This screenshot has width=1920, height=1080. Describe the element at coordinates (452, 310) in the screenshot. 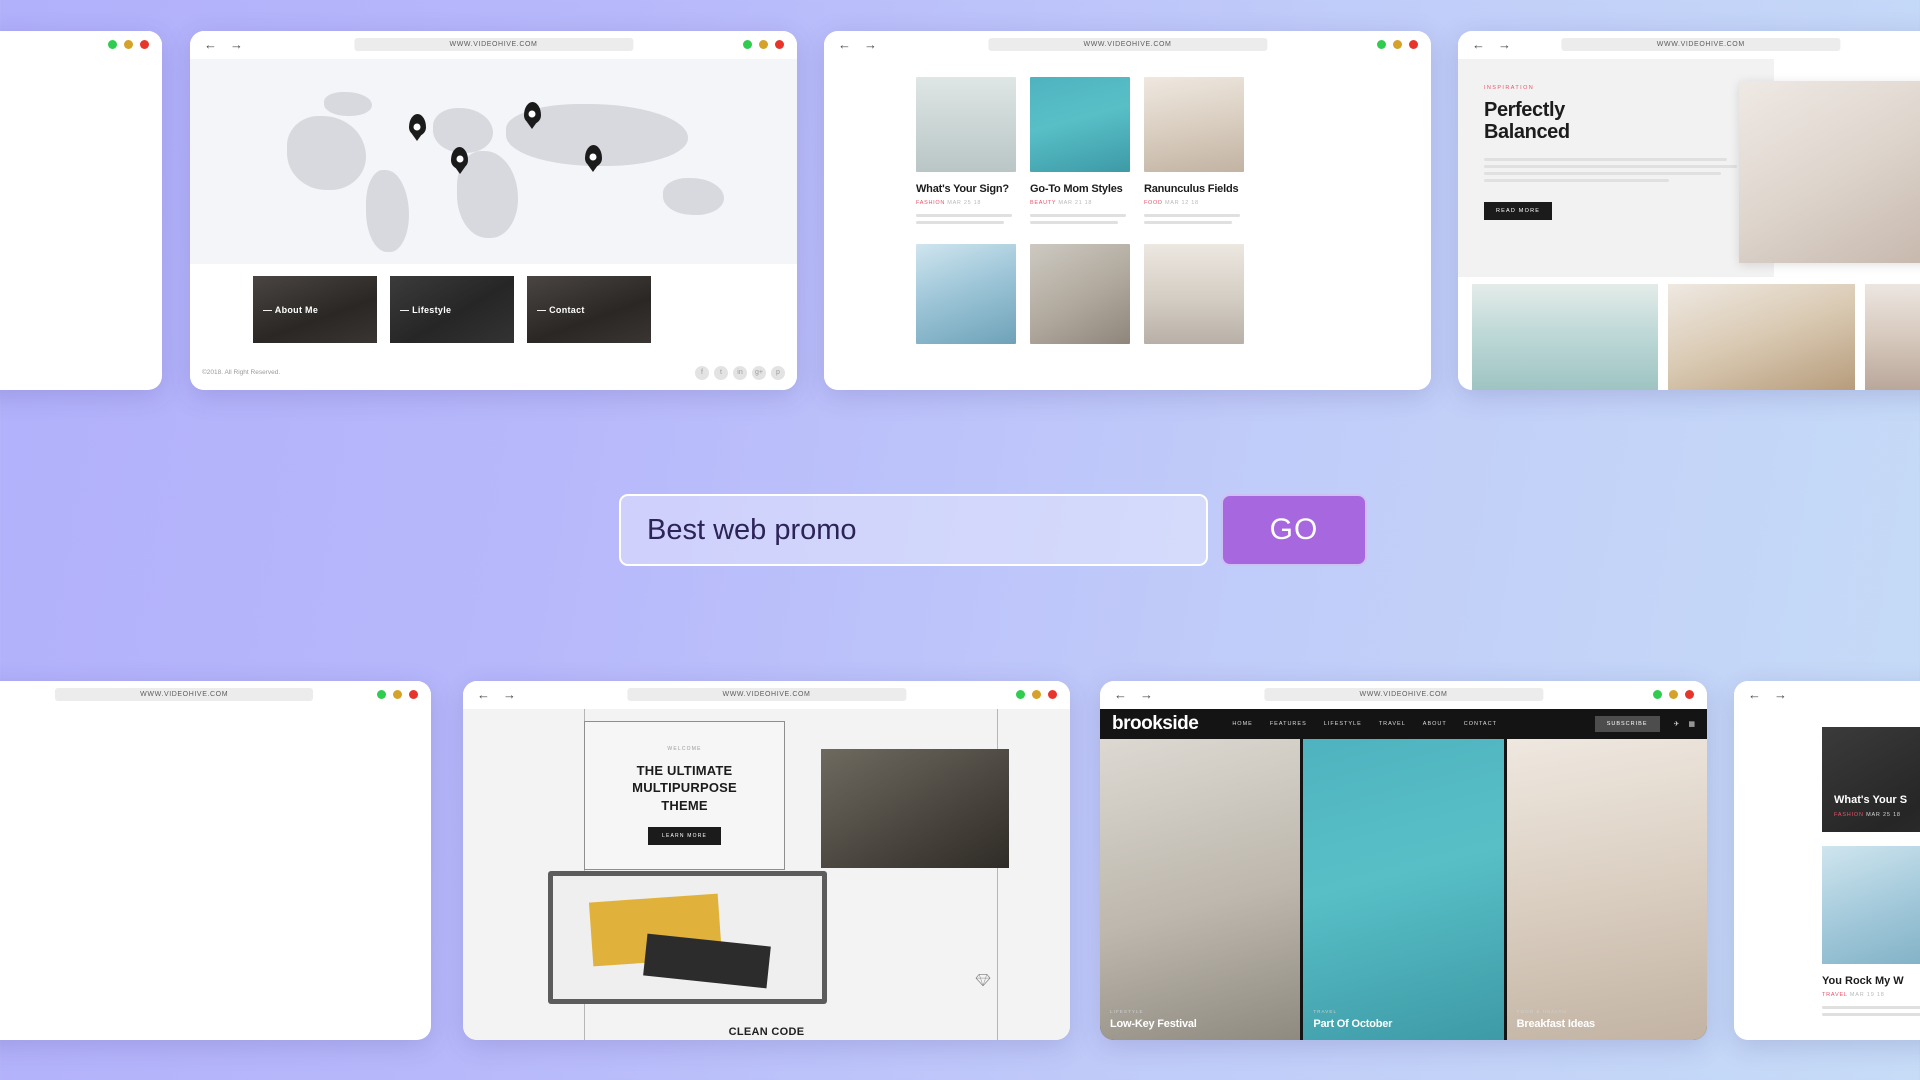

I see `card-lifestyle: — Lifestyle` at that location.